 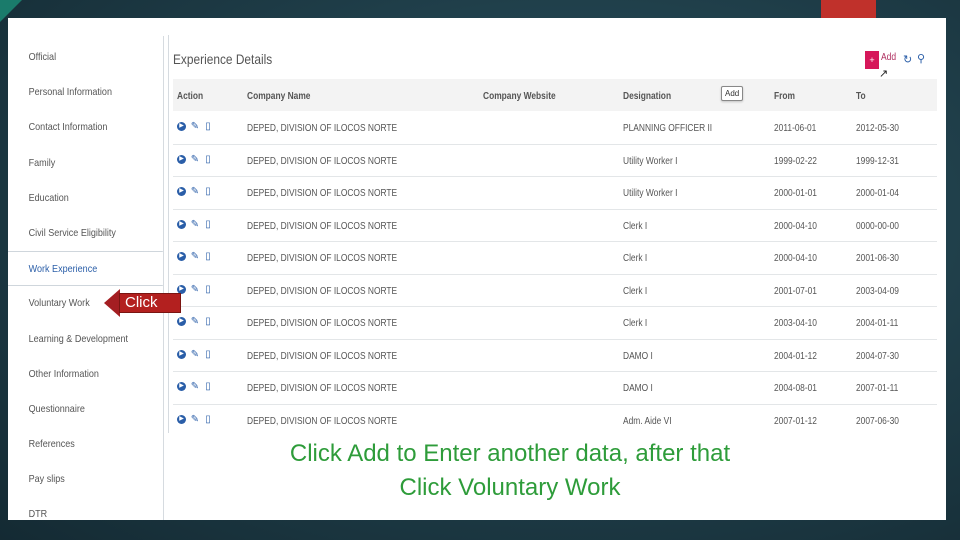 I want to click on cell-to: 2012-05-30, so click(x=877, y=128).